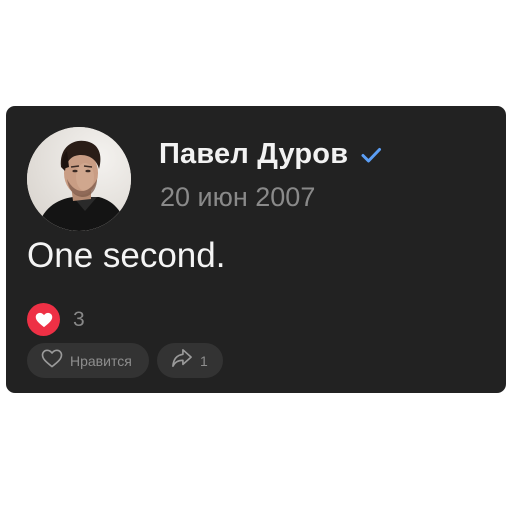 The image size is (512, 512). Describe the element at coordinates (43, 319) in the screenshot. I see `heart-icon` at that location.